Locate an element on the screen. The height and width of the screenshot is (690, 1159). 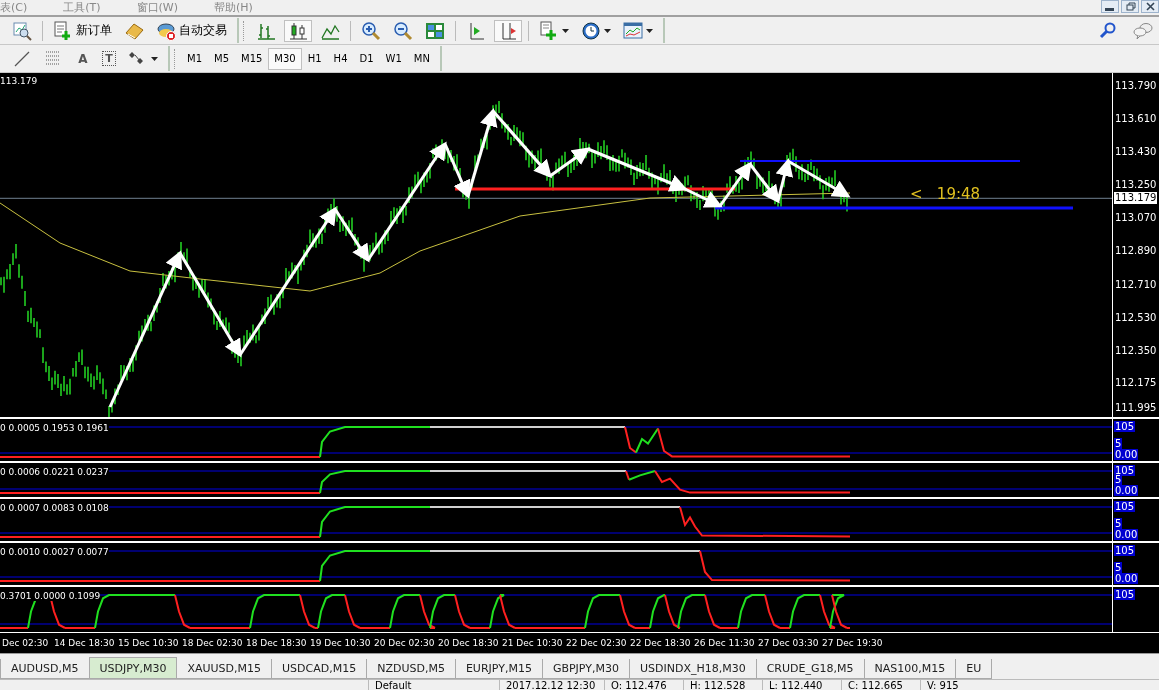
status-text: L: 112.440 is located at coordinates (801, 685).